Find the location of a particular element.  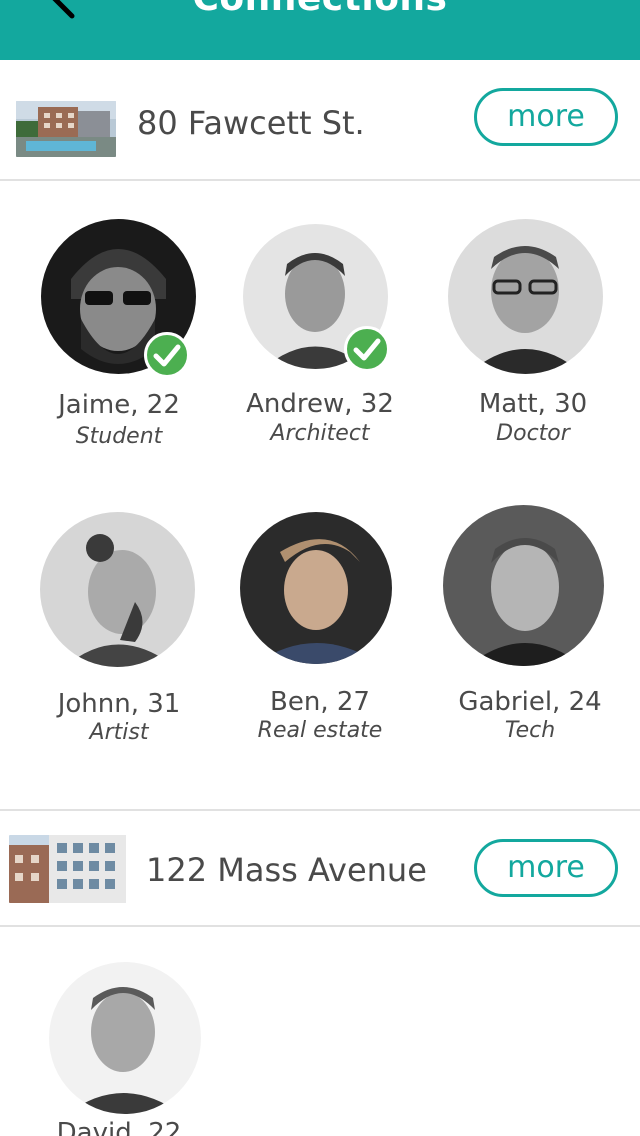

person-role: Tech is located at coordinates (530, 730).